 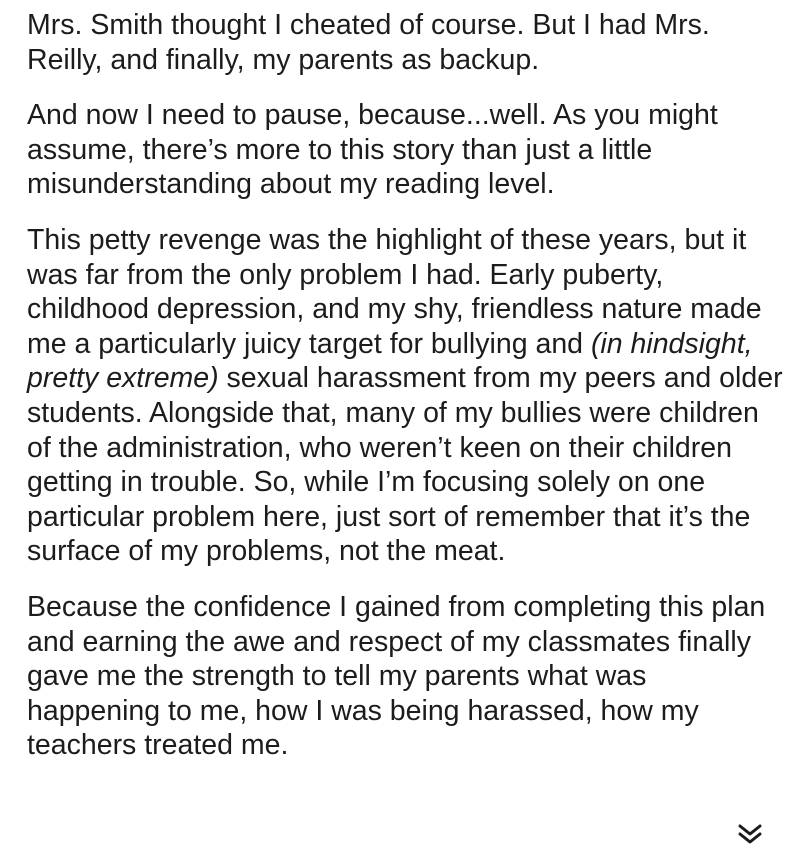 What do you see at coordinates (750, 832) in the screenshot?
I see `double-chevron-down-icon` at bounding box center [750, 832].